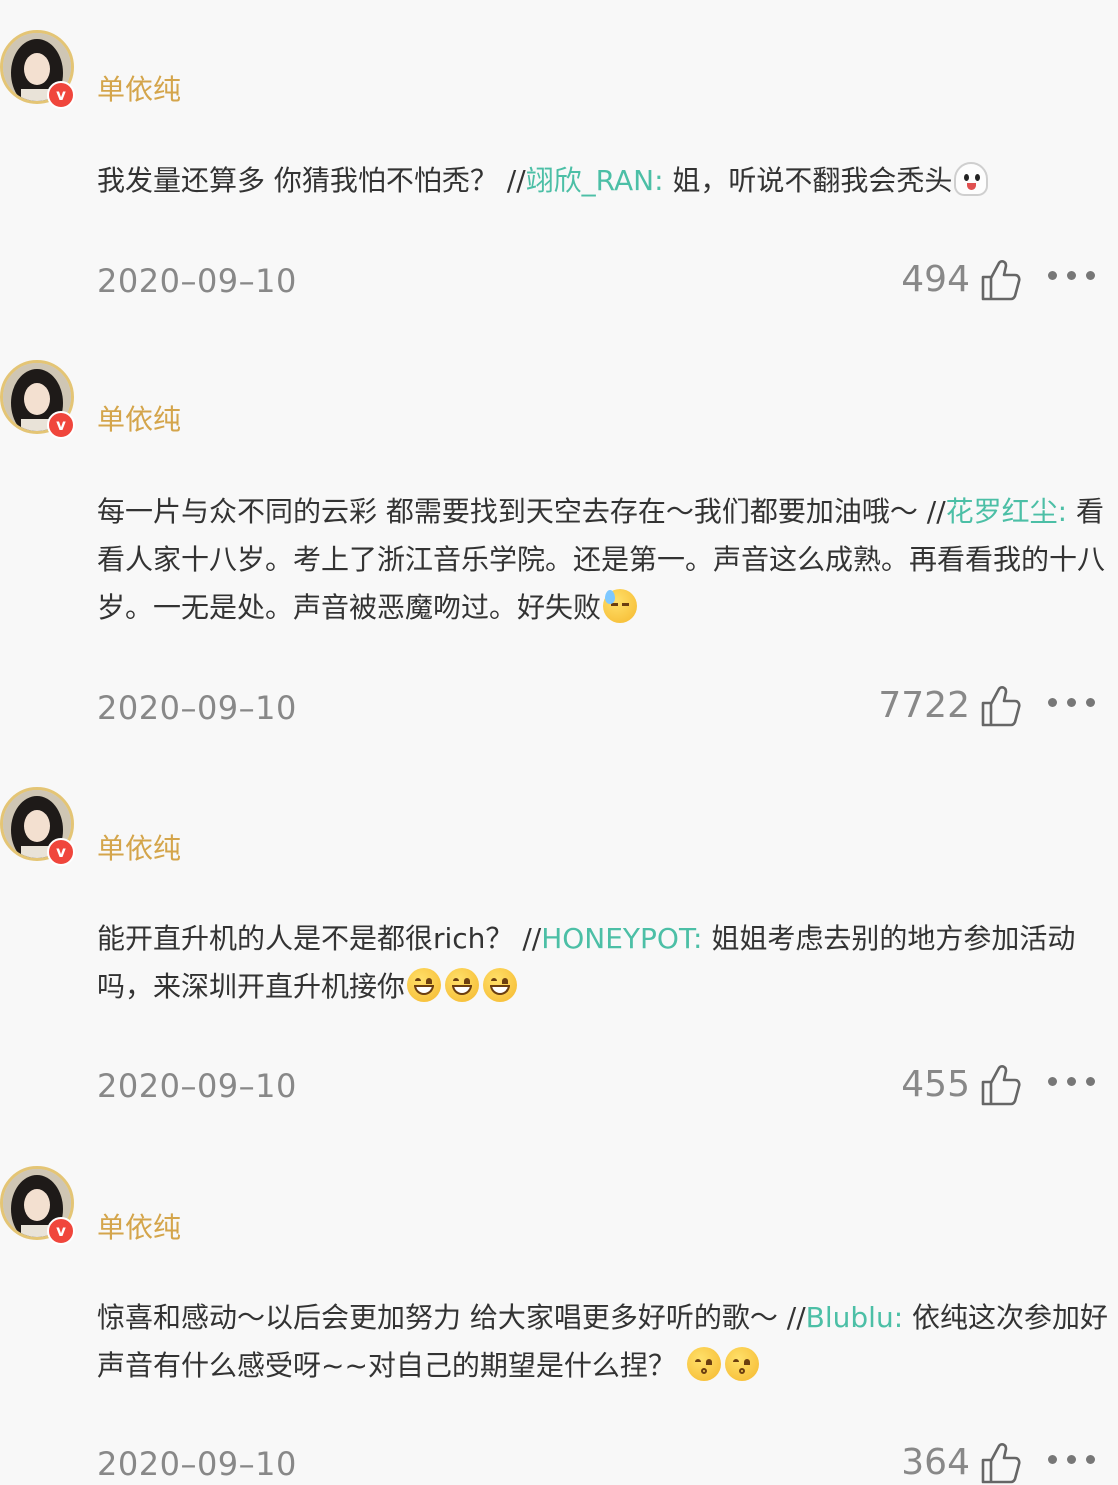  What do you see at coordinates (620, 606) in the screenshot?
I see `sweat-emoji-icon` at bounding box center [620, 606].